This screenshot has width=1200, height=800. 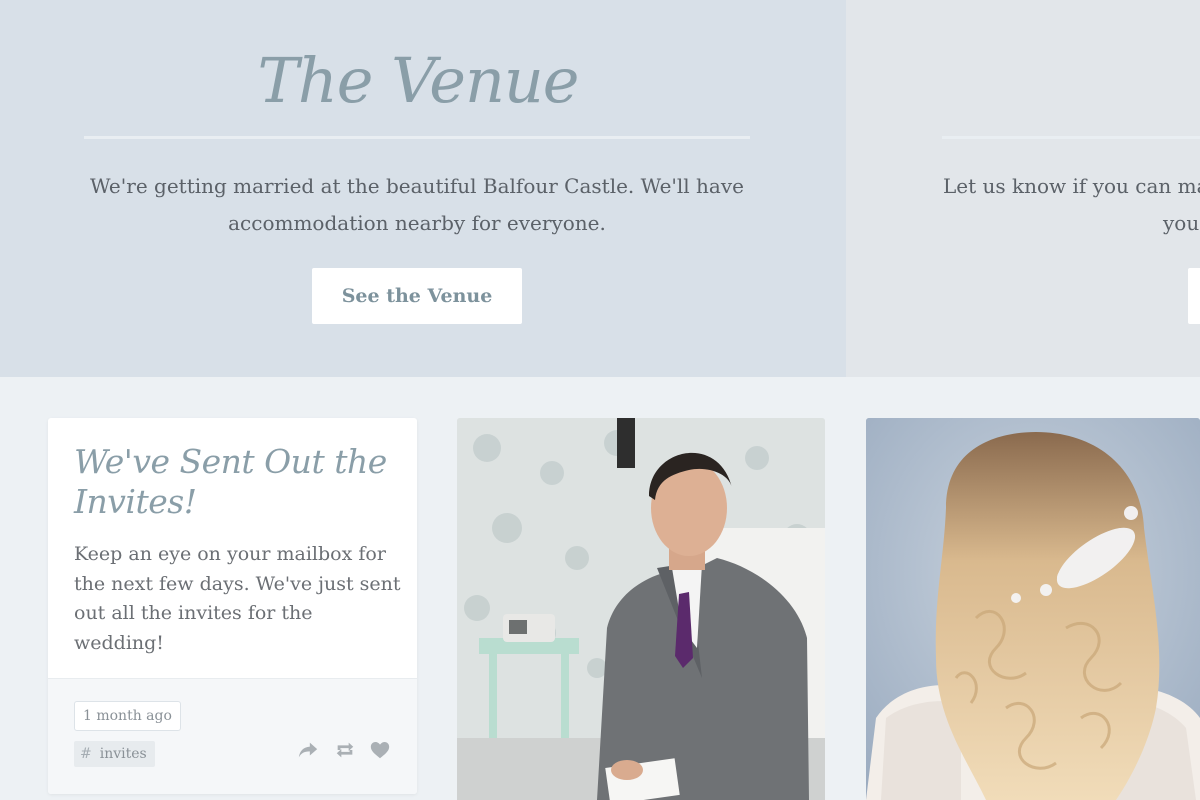 What do you see at coordinates (232, 736) in the screenshot?
I see `post-footer: 1 month ago # invites` at bounding box center [232, 736].